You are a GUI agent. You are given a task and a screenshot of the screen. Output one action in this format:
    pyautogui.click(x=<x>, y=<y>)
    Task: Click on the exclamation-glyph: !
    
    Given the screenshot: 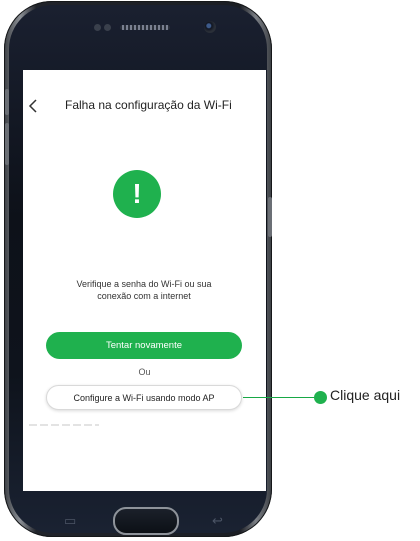 What is the action you would take?
    pyautogui.click(x=137, y=193)
    